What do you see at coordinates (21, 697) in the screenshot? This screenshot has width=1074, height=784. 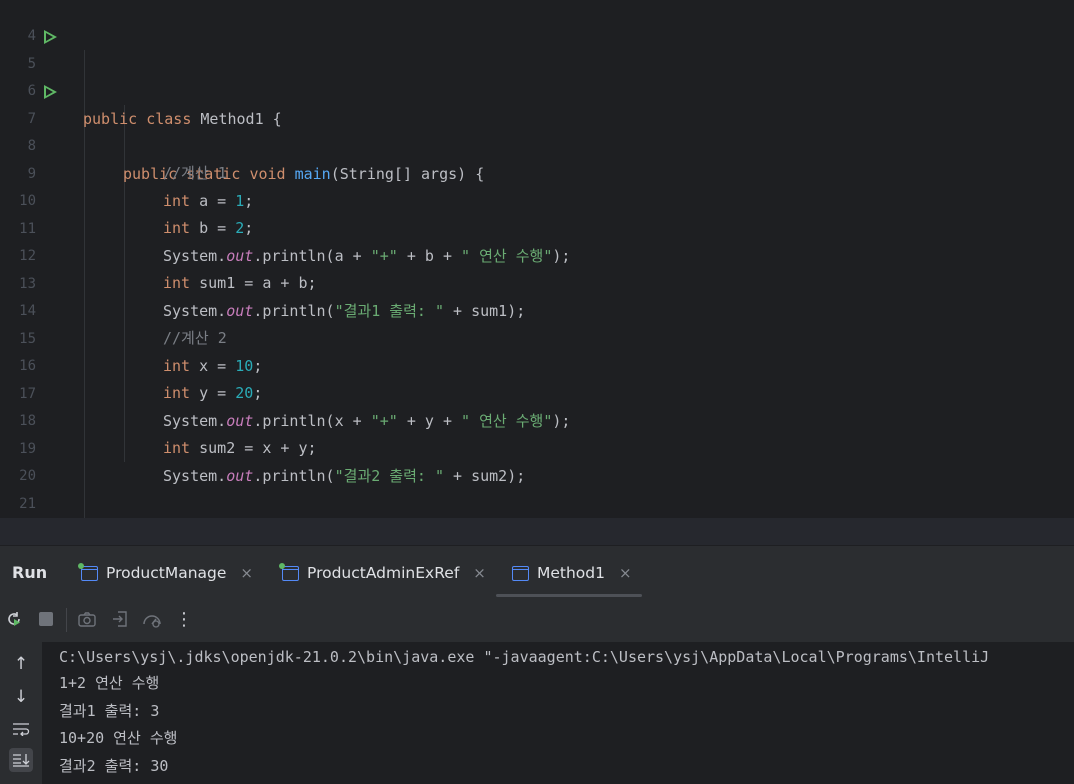 I see `arrow-down-icon: ↓` at bounding box center [21, 697].